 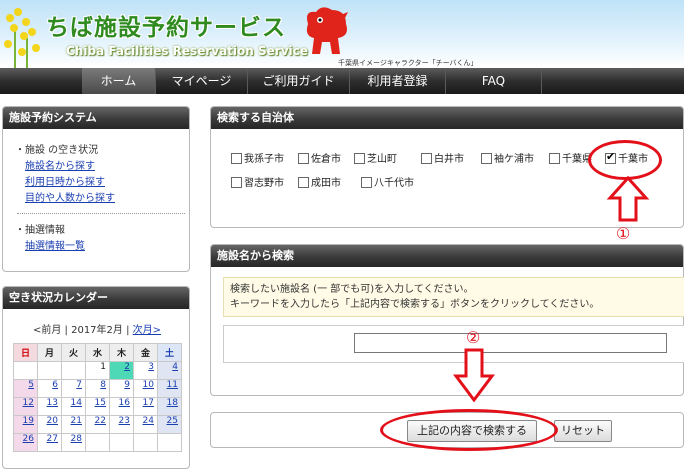 I want to click on calendar-day-cell: 22, so click(x=97, y=424).